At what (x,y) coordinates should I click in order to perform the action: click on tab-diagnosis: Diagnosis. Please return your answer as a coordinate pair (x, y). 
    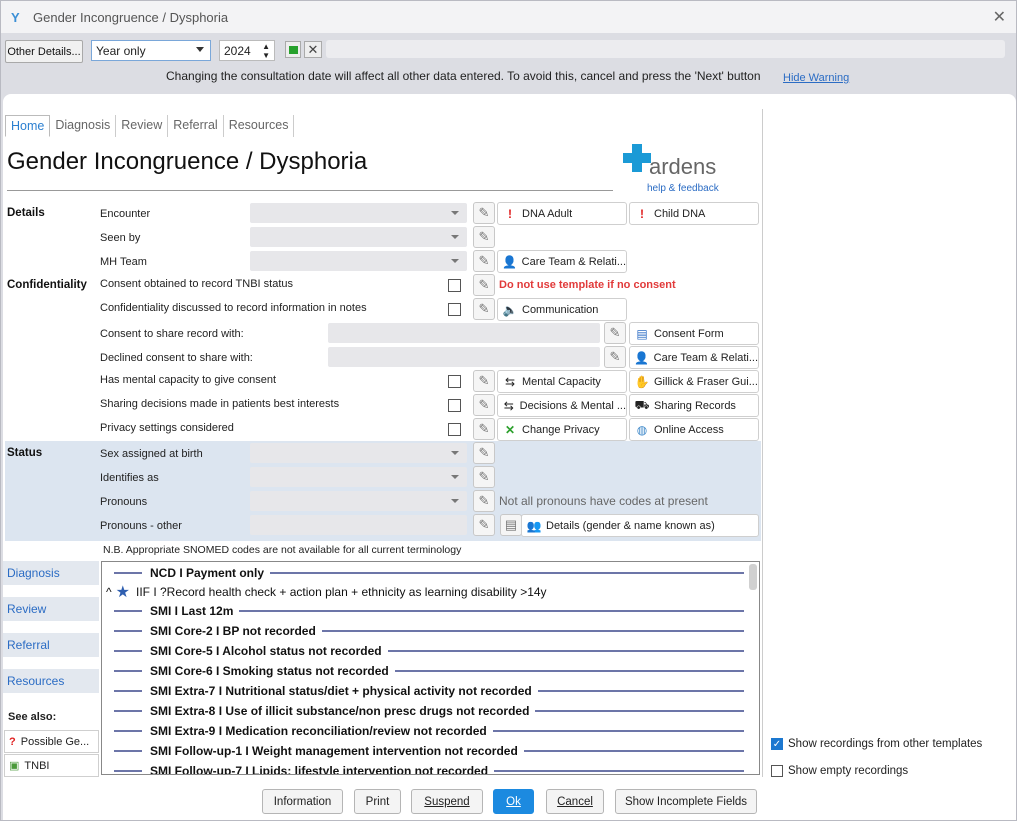
    Looking at the image, I should click on (83, 126).